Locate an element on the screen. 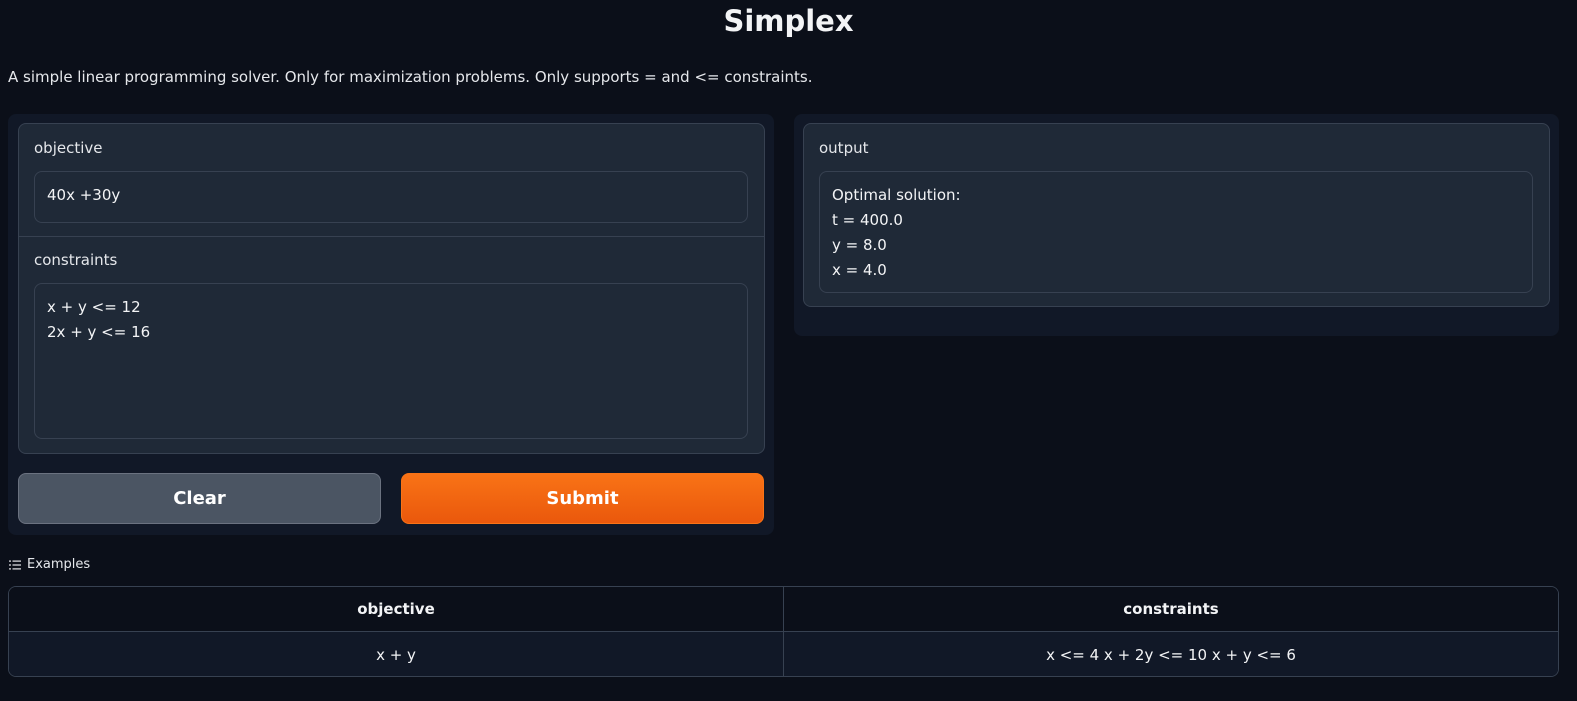  table-row: x + y x <= 4 x + 2y <= 10 x + y <= 6 is located at coordinates (783, 654).